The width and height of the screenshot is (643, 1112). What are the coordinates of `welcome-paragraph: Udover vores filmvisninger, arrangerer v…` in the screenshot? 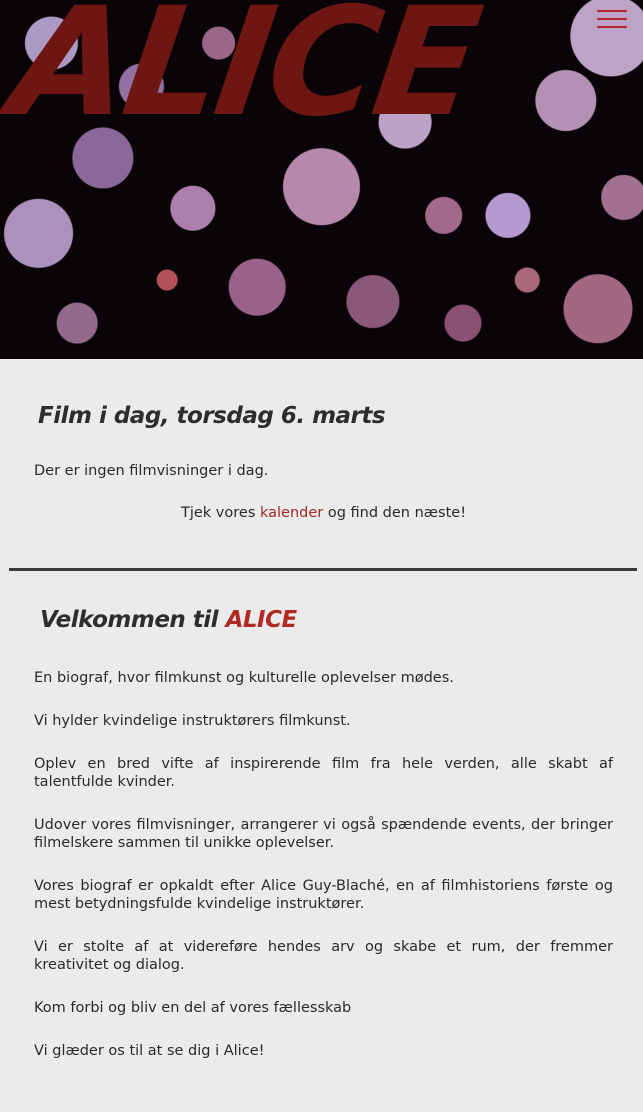 It's located at (323, 834).